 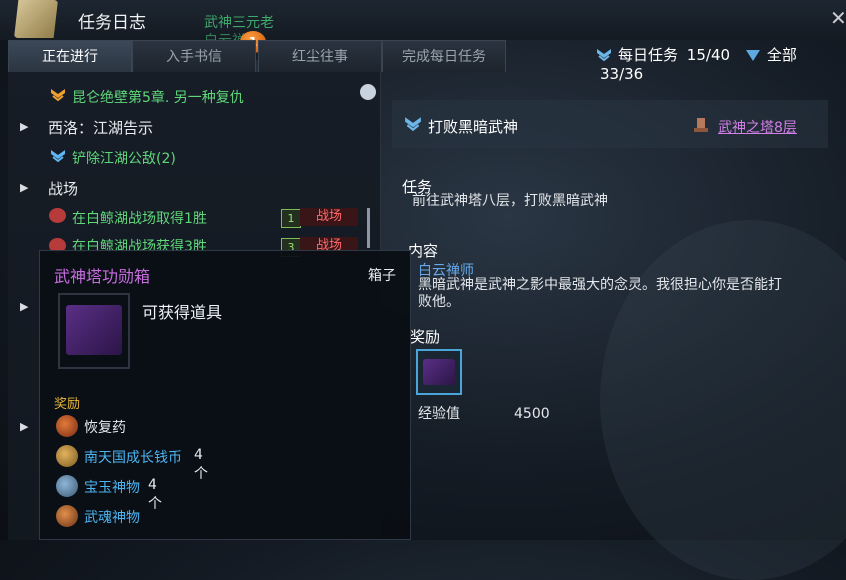 I want to click on tooltip-reward-heading: 奖励, so click(x=67, y=404).